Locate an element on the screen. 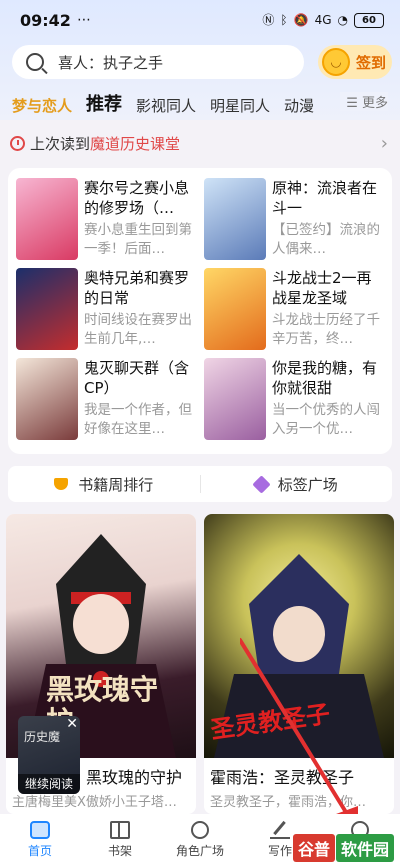 The height and width of the screenshot is (866, 400). nfc-icon: Ⓝ is located at coordinates (268, 20).